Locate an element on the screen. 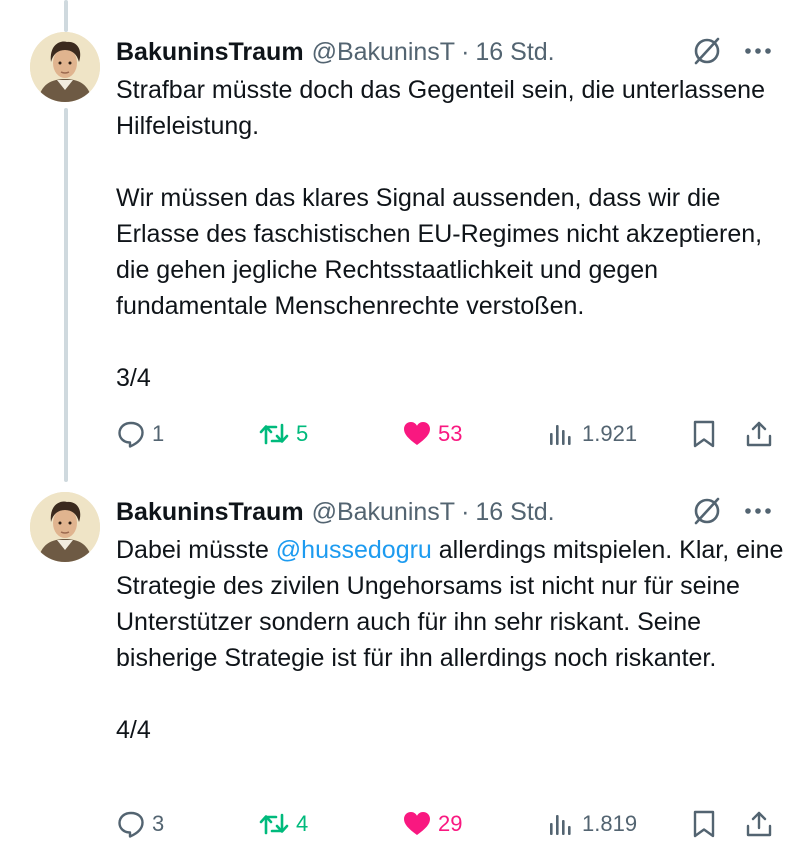  repost-count: 5 is located at coordinates (302, 433).